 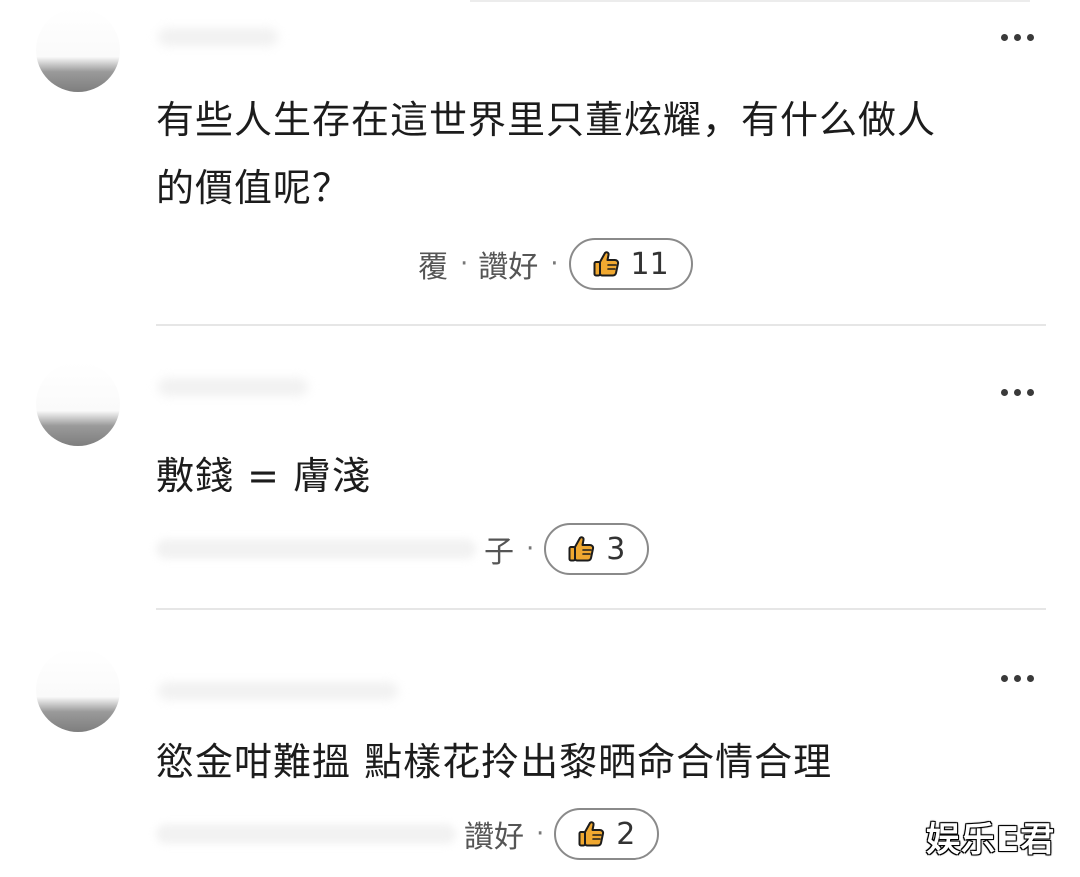 I want to click on comment-actions: 讚好 · 2, so click(x=408, y=834).